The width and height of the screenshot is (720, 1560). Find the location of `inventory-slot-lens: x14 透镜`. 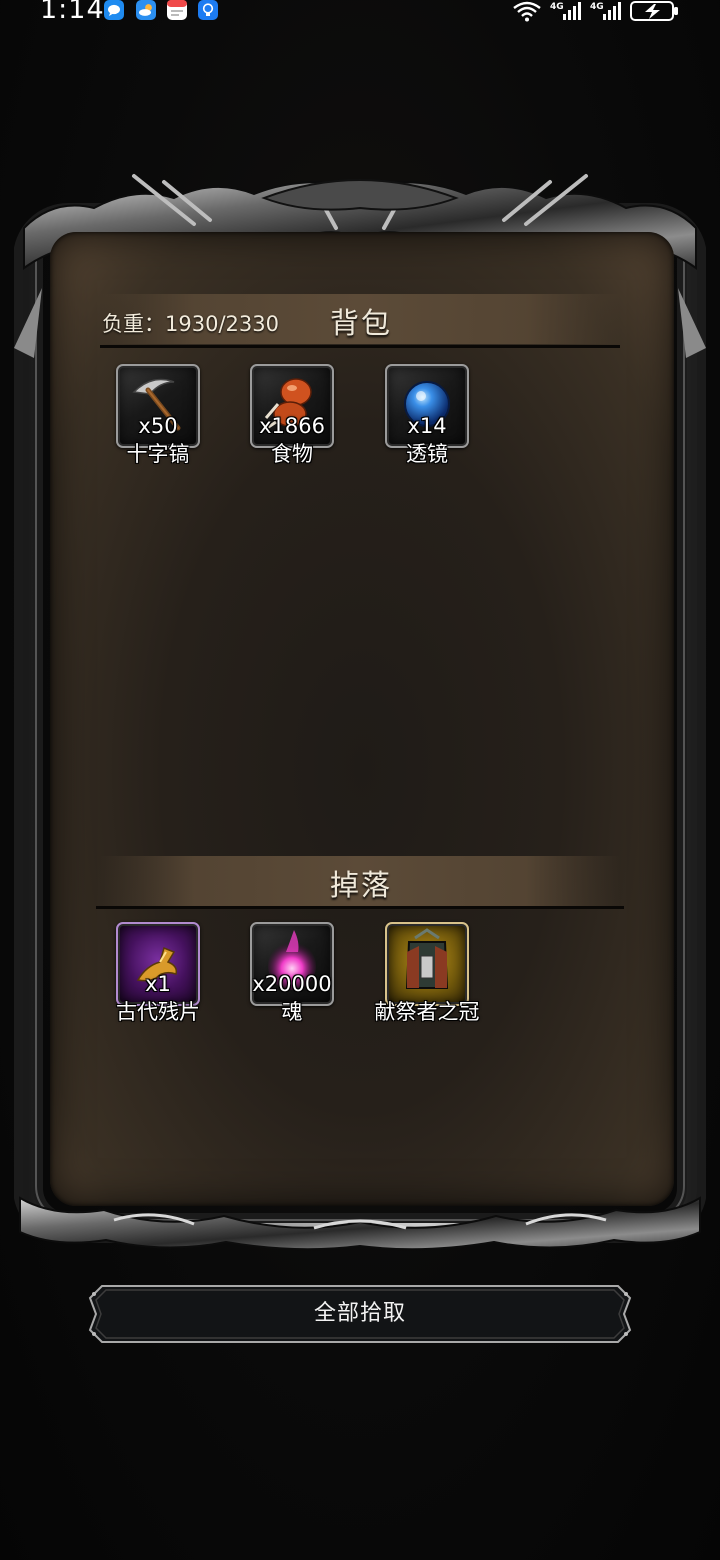

inventory-slot-lens: x14 透镜 is located at coordinates (427, 415).